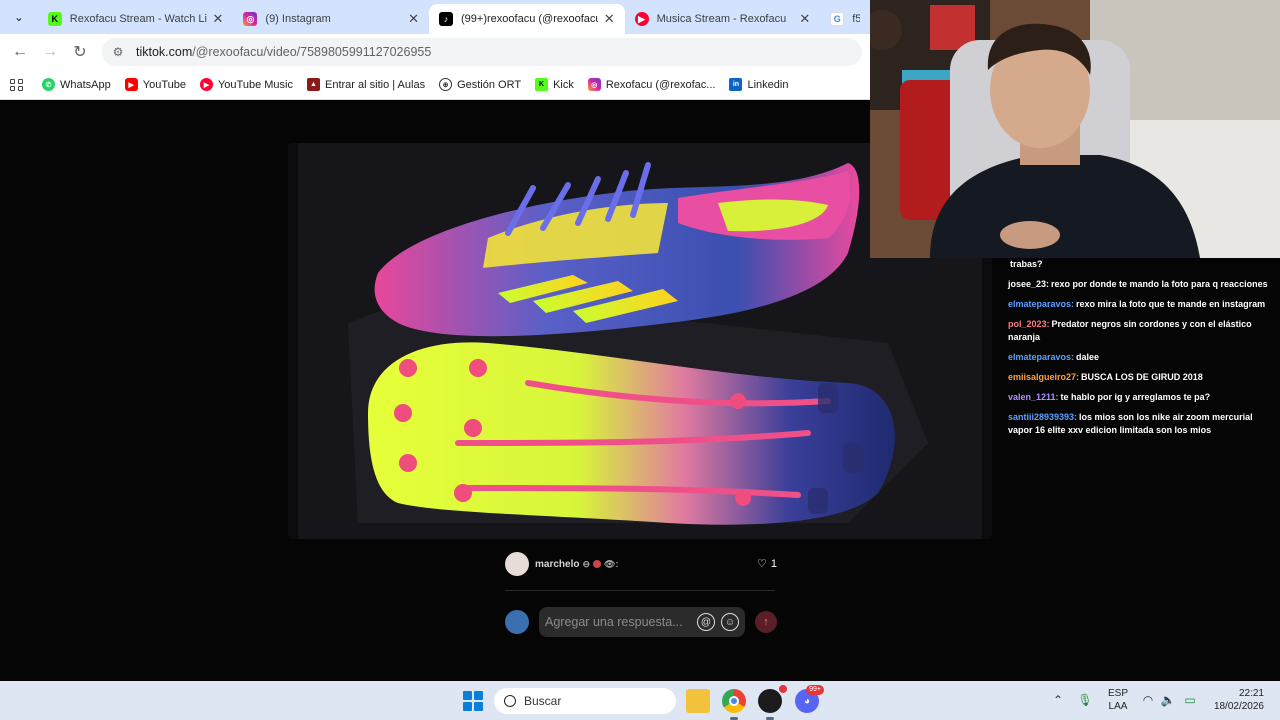  Describe the element at coordinates (563, 84) in the screenshot. I see `bookmark-label: Kick` at that location.